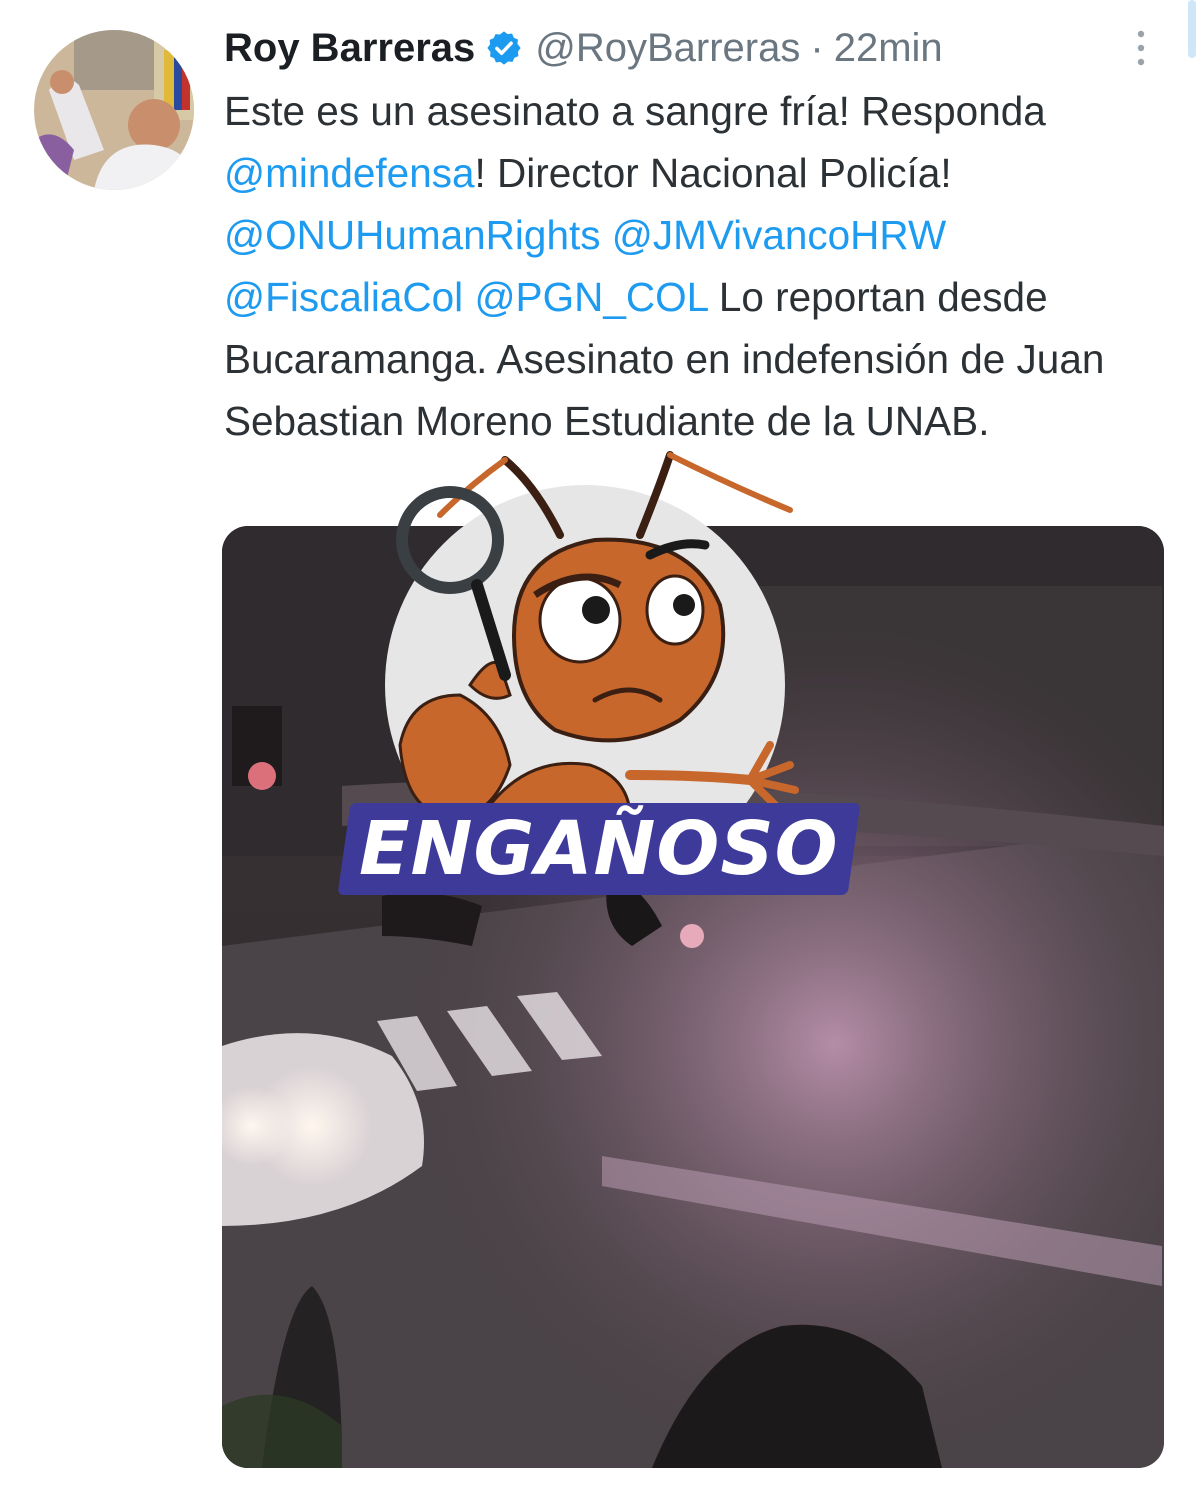 The width and height of the screenshot is (1200, 1488). What do you see at coordinates (667, 48) in the screenshot?
I see `author-handle: @RoyBarreras` at bounding box center [667, 48].